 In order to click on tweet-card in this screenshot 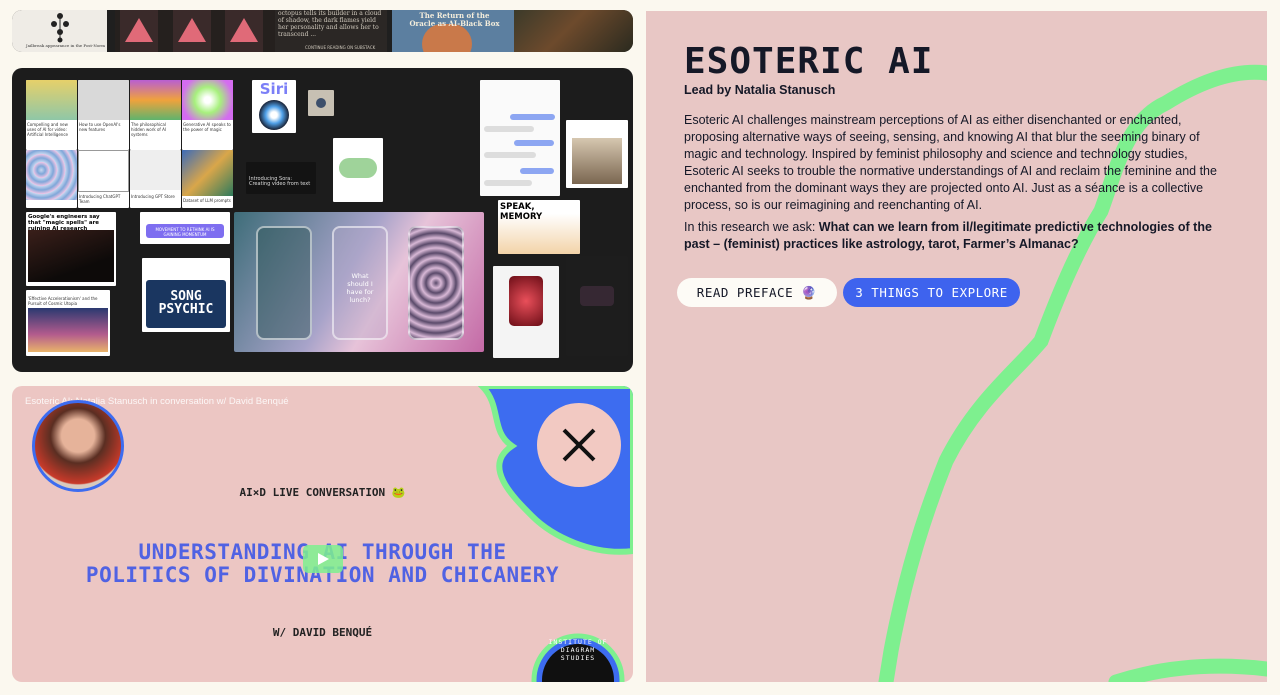, I will do `click(358, 170)`.